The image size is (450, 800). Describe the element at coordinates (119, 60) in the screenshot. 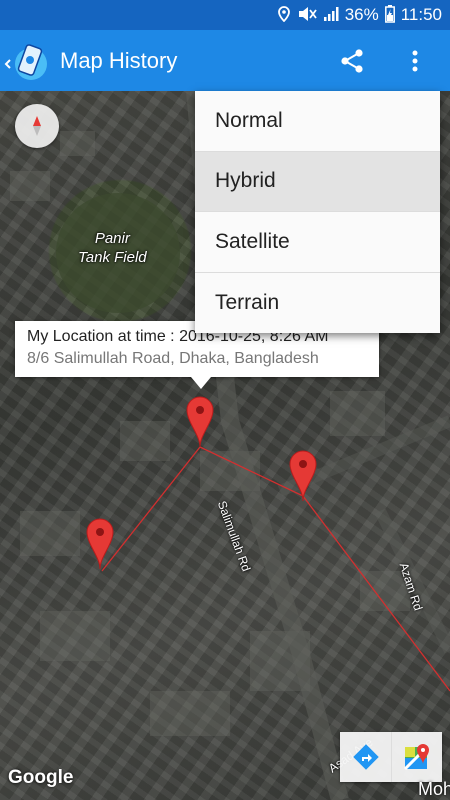

I see `page-title: Map History` at that location.